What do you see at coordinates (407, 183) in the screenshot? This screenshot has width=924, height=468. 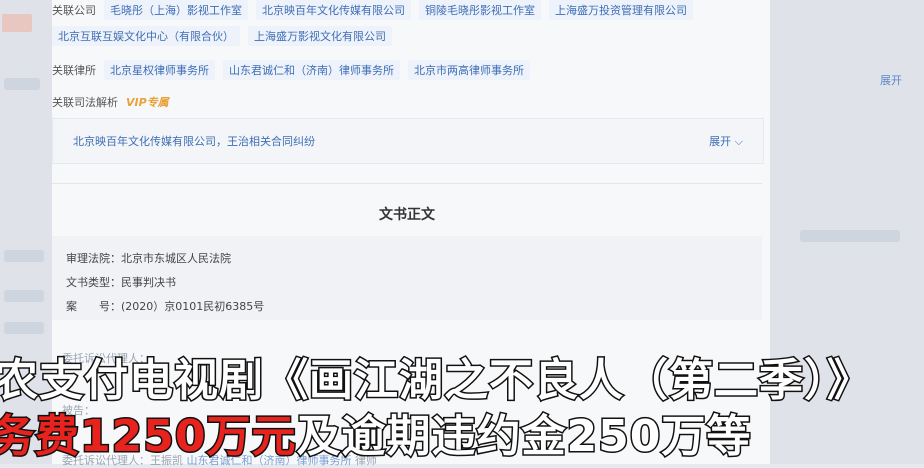 I see `section-divider` at bounding box center [407, 183].